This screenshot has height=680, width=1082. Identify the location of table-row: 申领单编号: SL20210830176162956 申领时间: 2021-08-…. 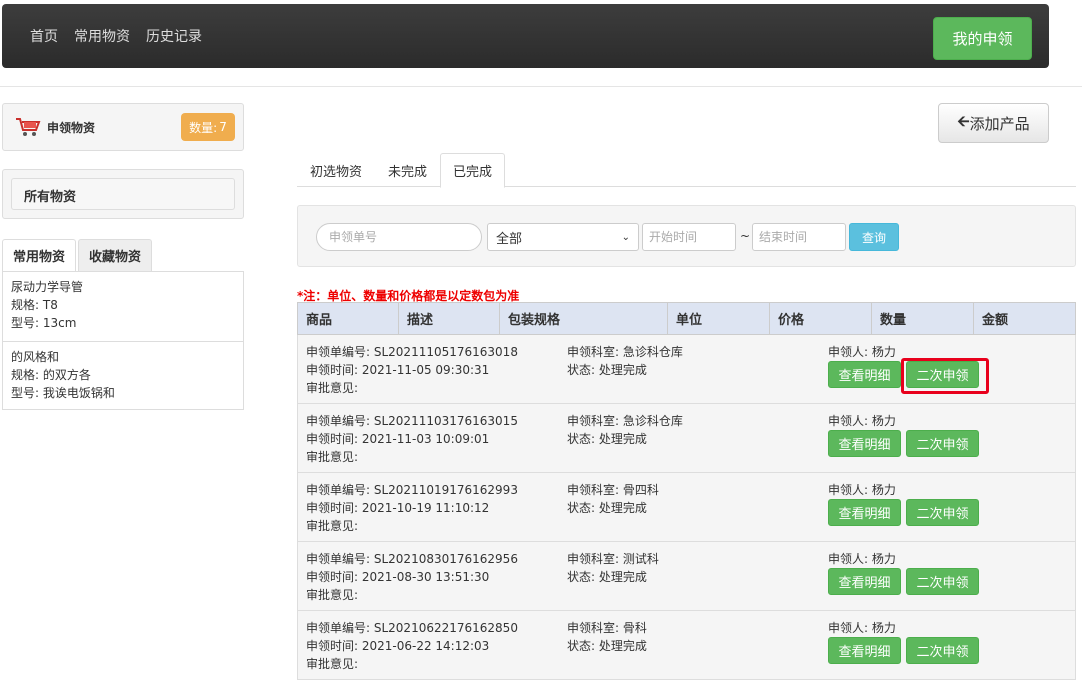
(686, 576).